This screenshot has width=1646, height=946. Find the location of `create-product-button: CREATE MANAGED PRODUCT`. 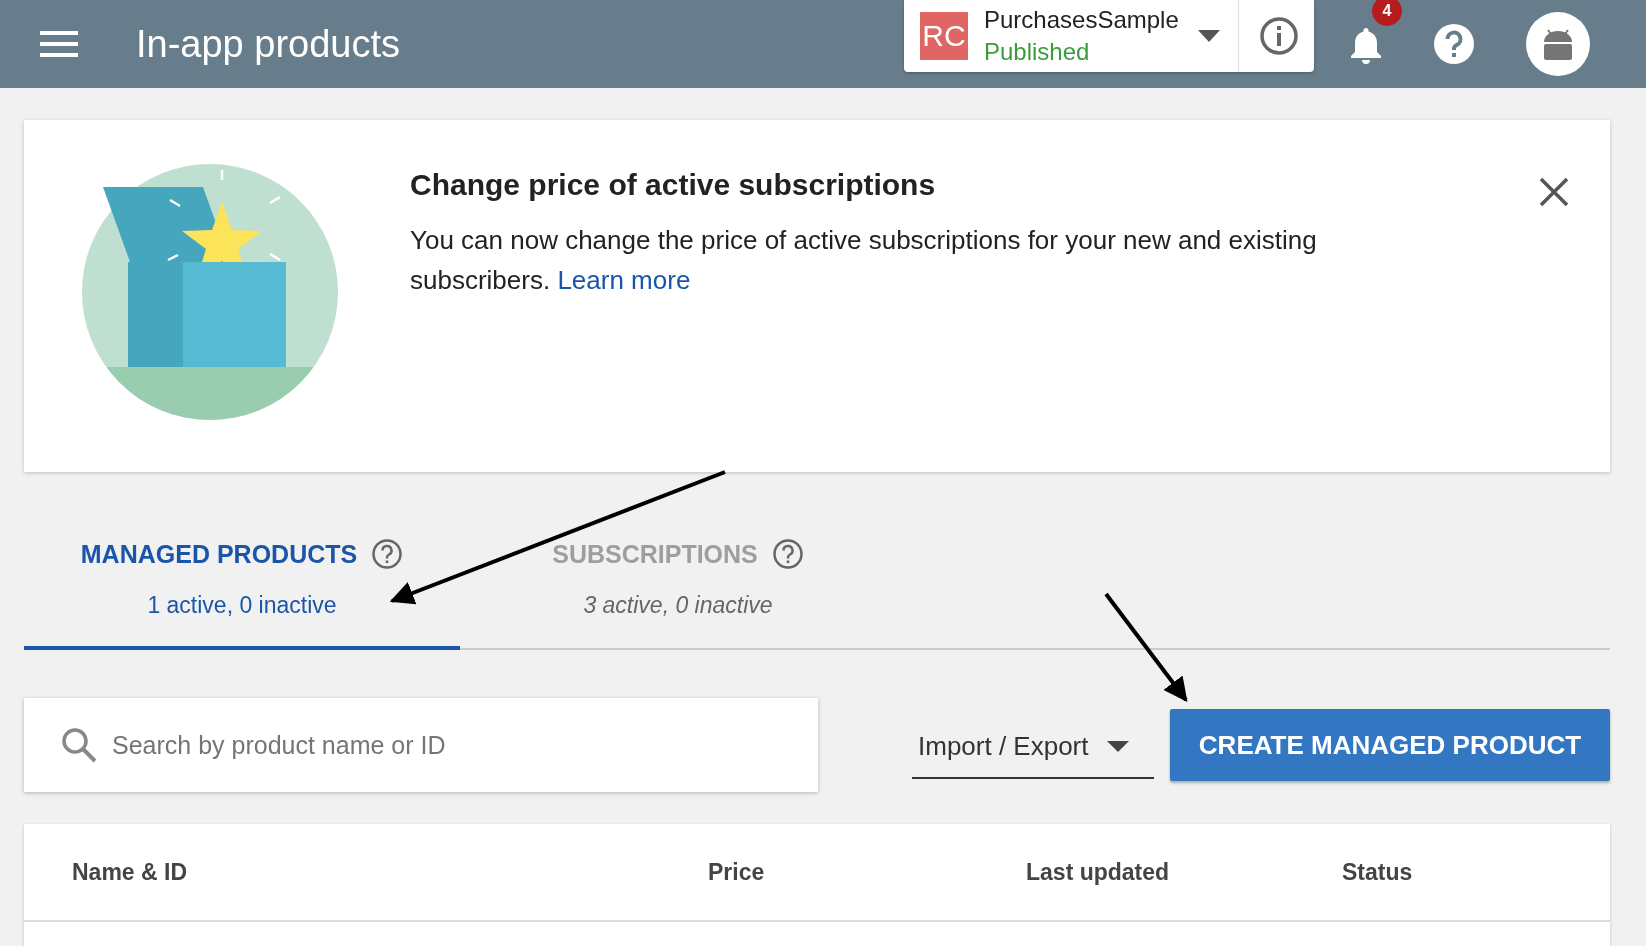

create-product-button: CREATE MANAGED PRODUCT is located at coordinates (1390, 745).